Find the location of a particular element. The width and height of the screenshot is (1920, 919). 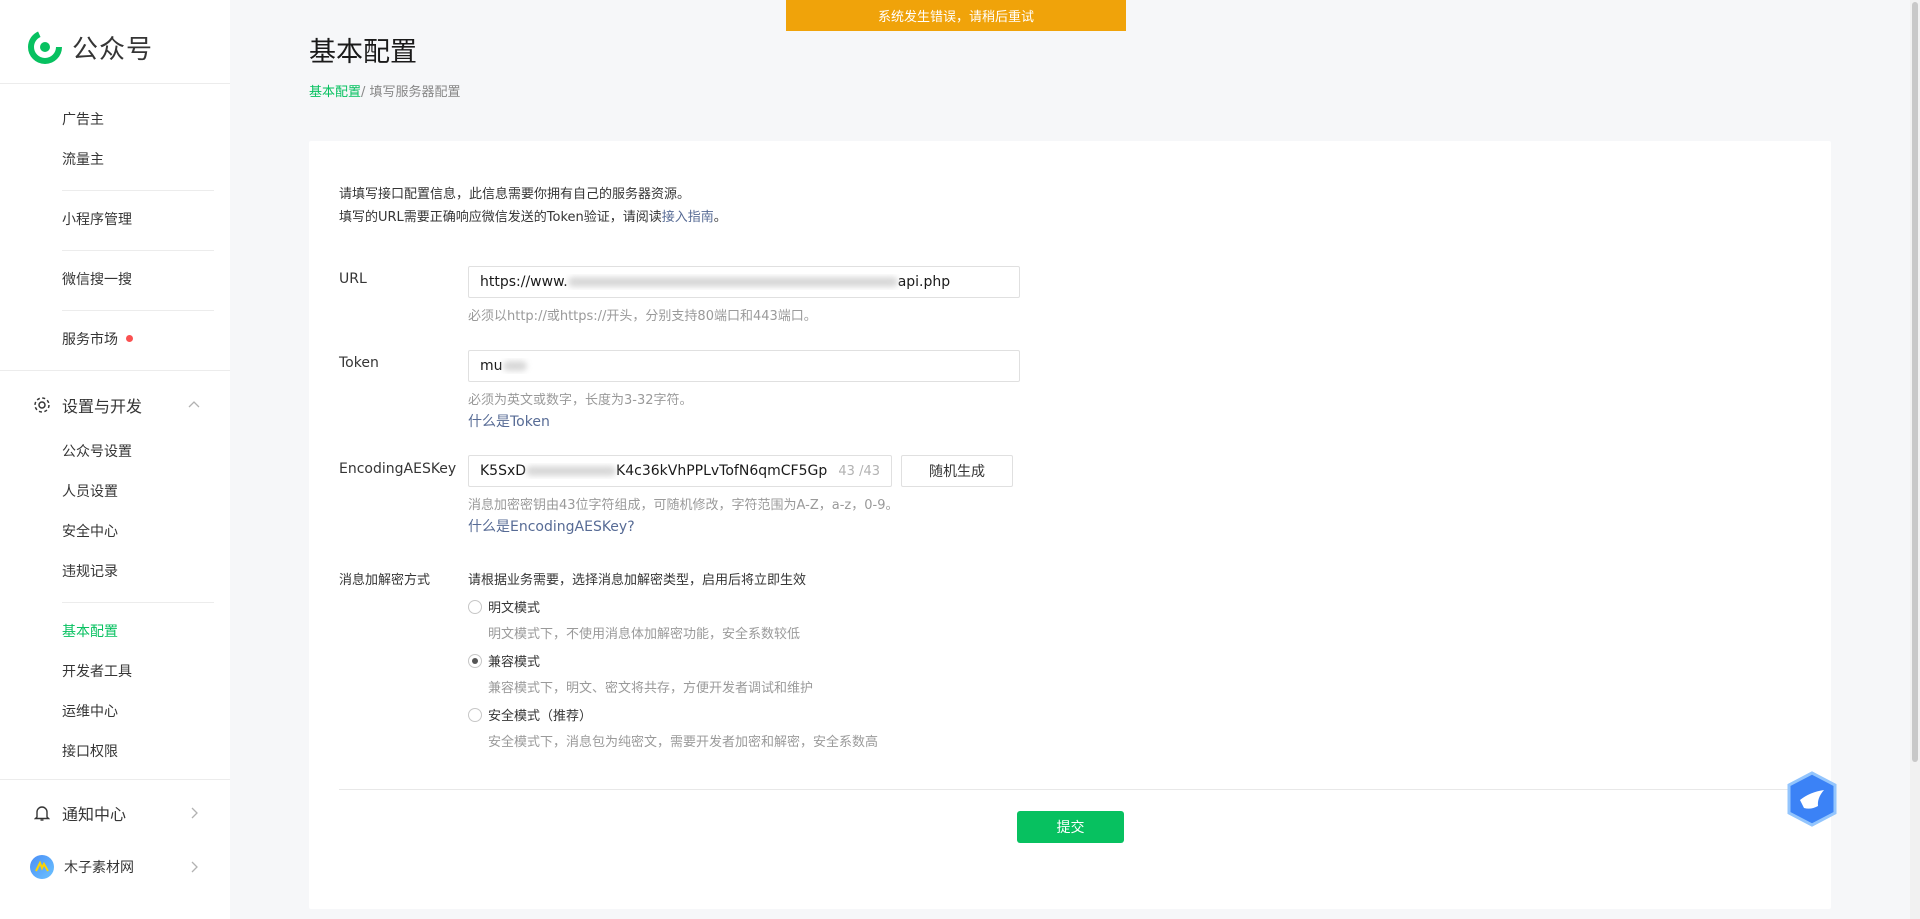

sidebar-item-service-market: 服务市场 is located at coordinates (97, 340).